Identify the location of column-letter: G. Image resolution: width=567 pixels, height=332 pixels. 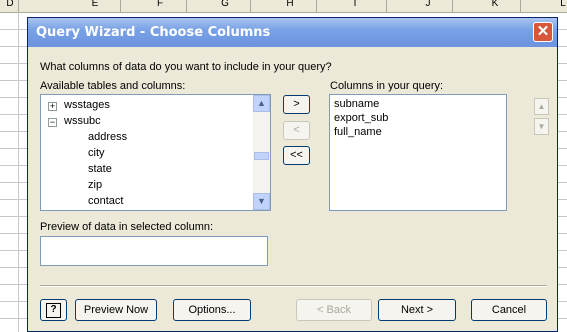
(225, 4).